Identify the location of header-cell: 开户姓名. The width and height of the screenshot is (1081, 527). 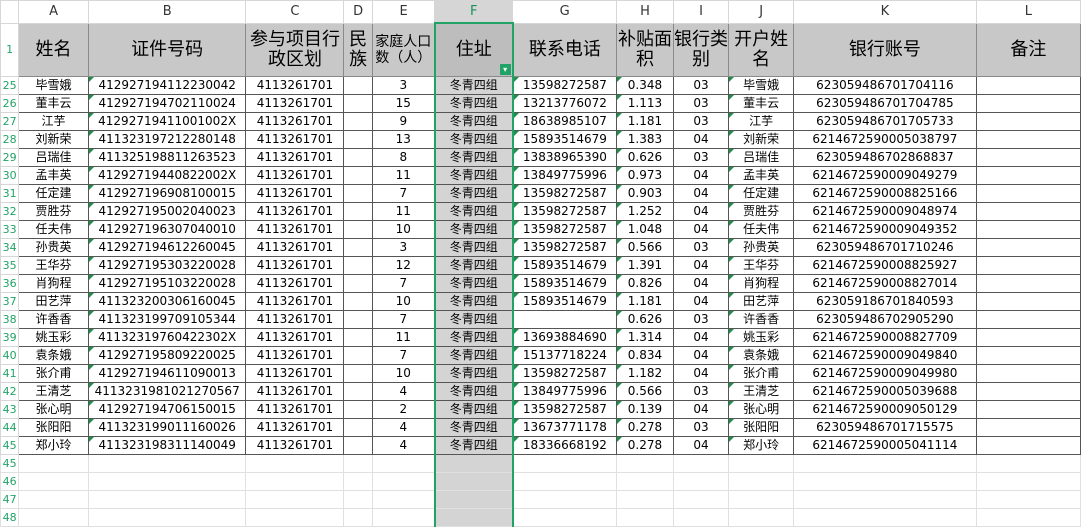
(761, 49).